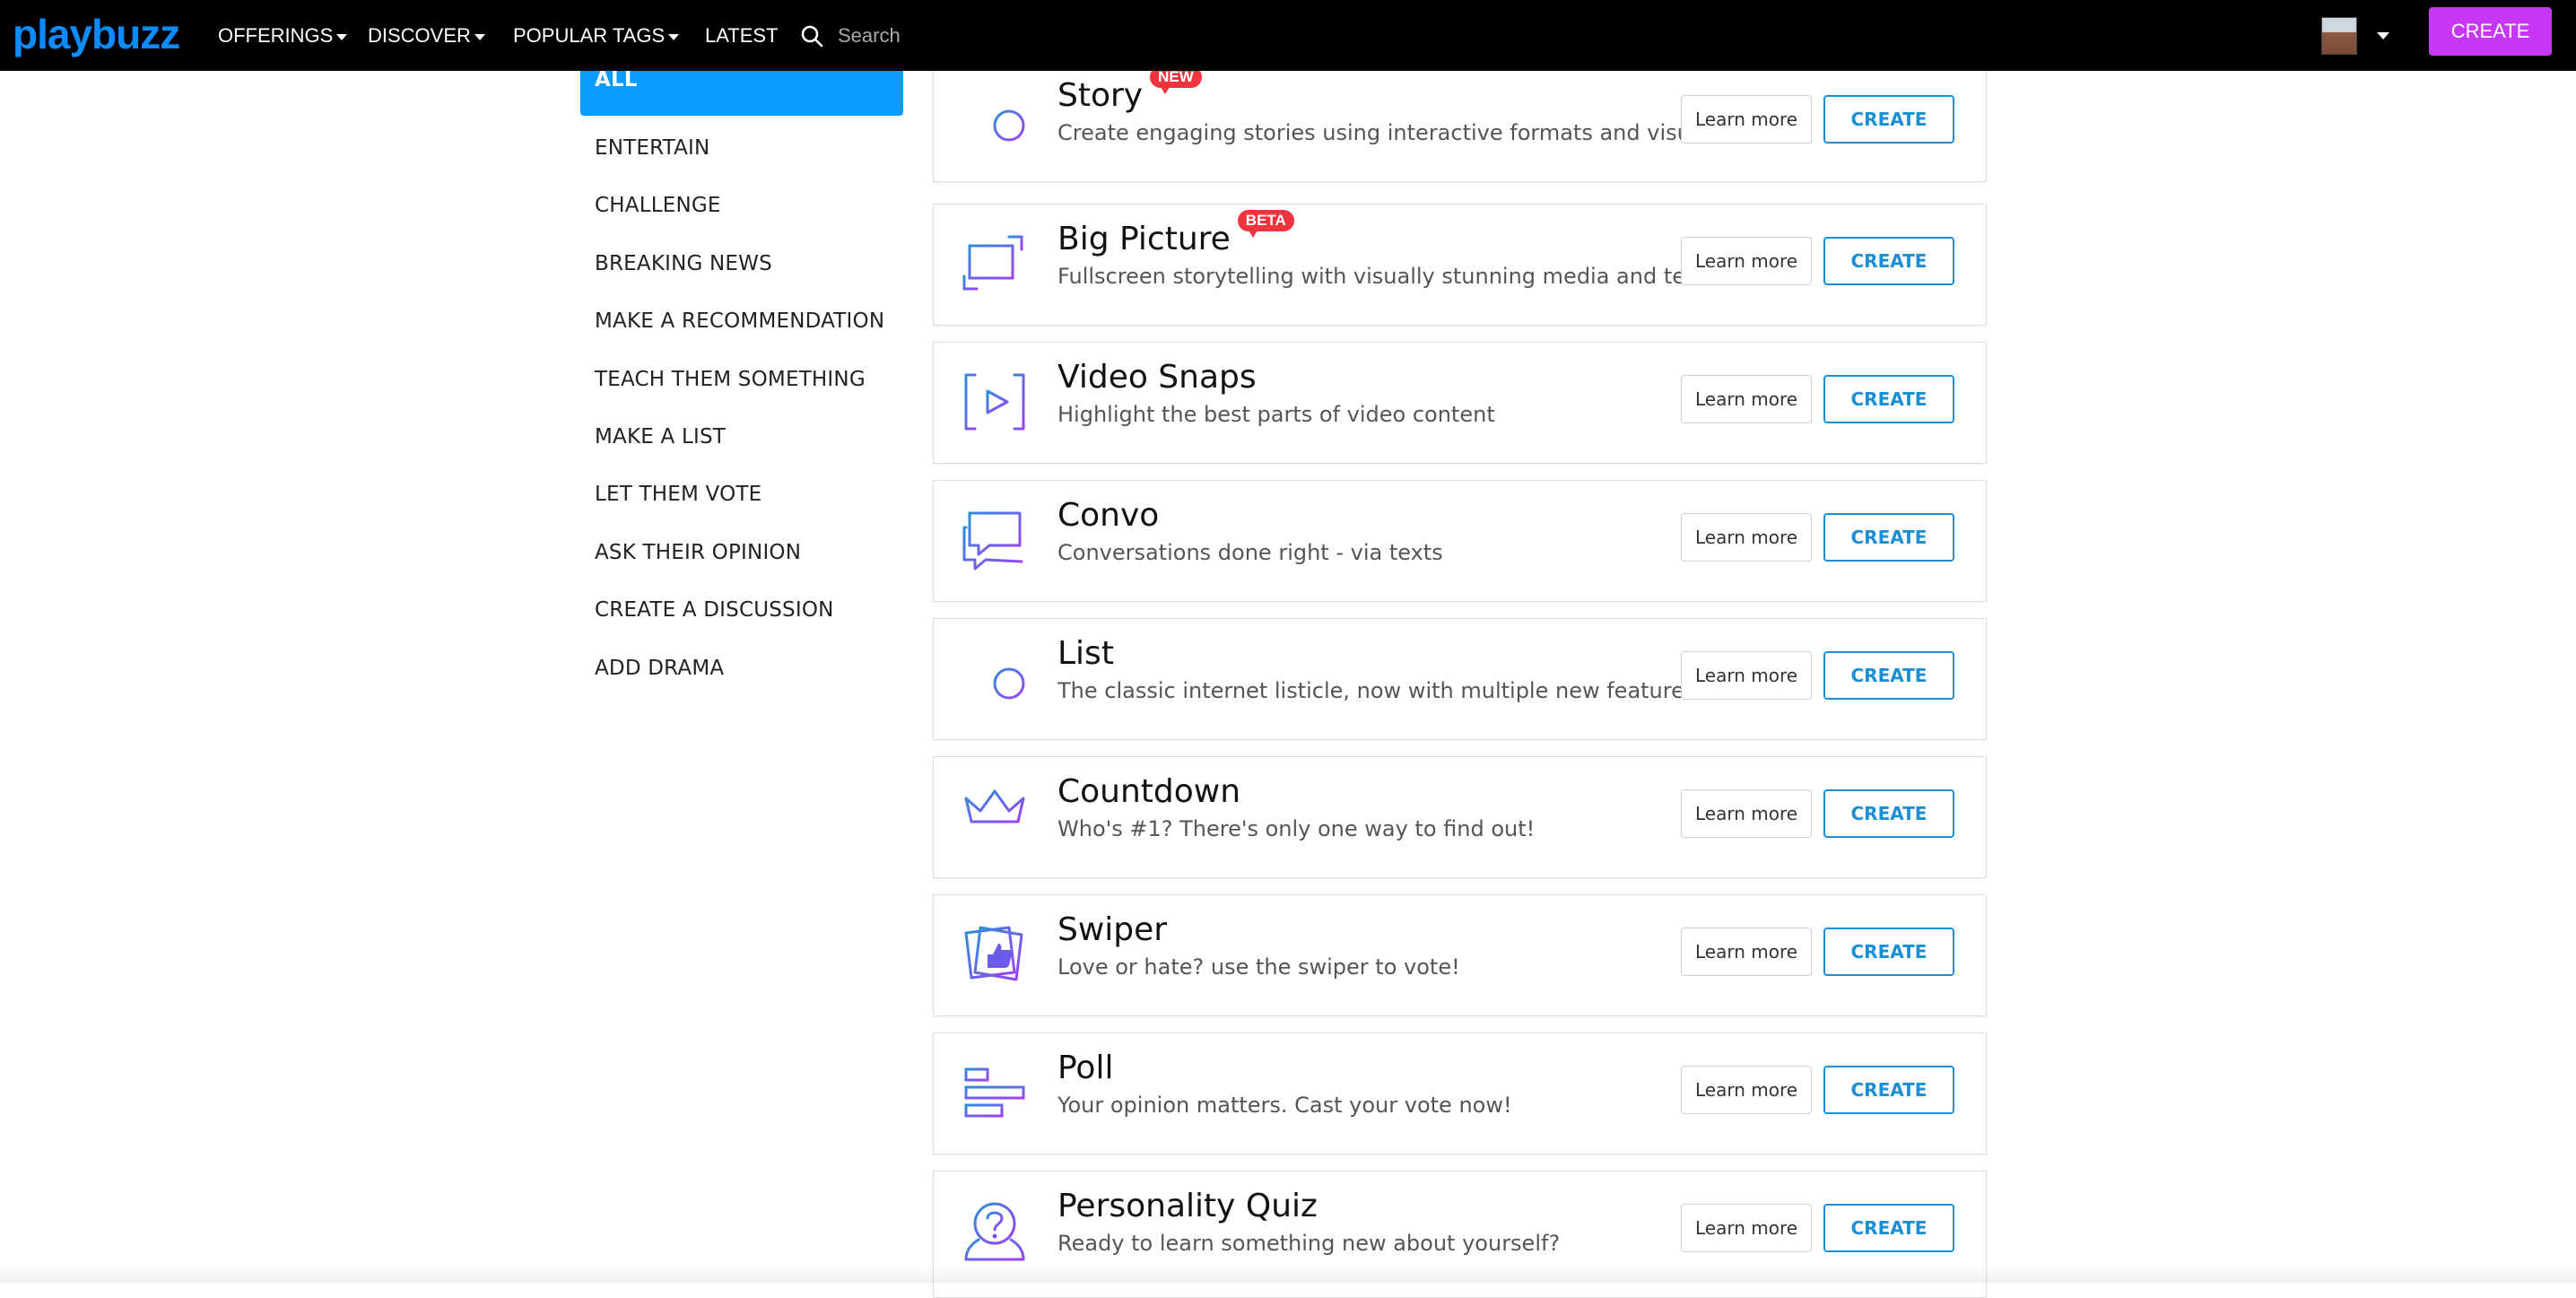 The image size is (2576, 1298). Describe the element at coordinates (994, 402) in the screenshot. I see `video-play-icon` at that location.